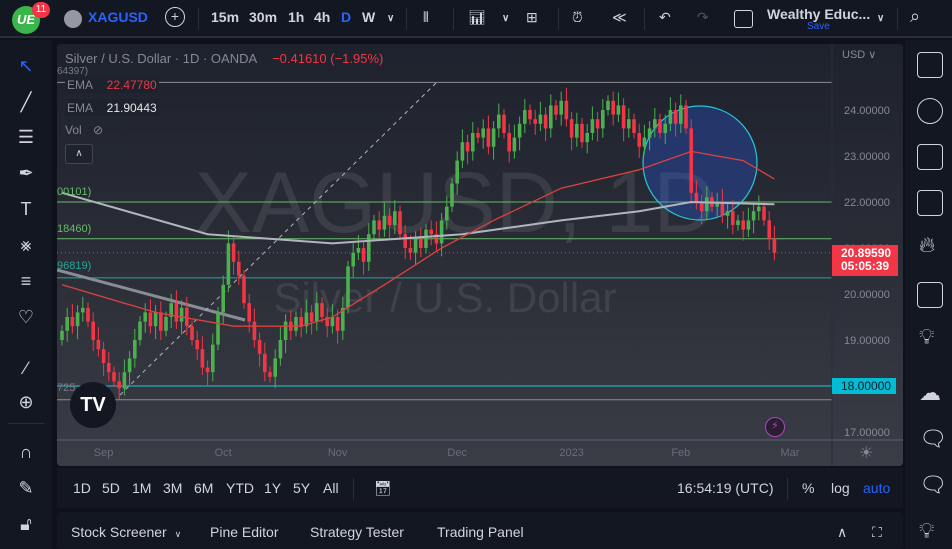 This screenshot has width=952, height=549. What do you see at coordinates (926, 337) in the screenshot?
I see `ideas-bulb-icon: 💡︎` at bounding box center [926, 337].